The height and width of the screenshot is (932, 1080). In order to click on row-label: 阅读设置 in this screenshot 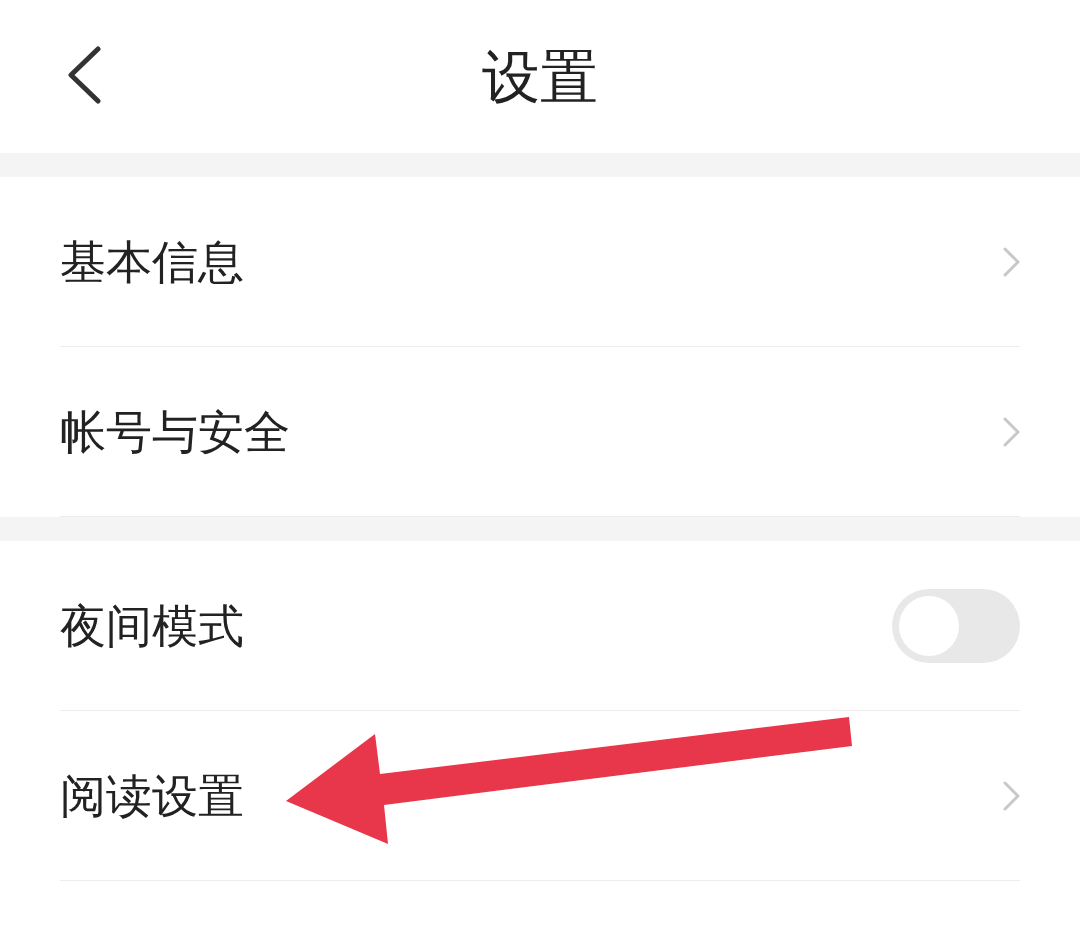, I will do `click(152, 795)`.